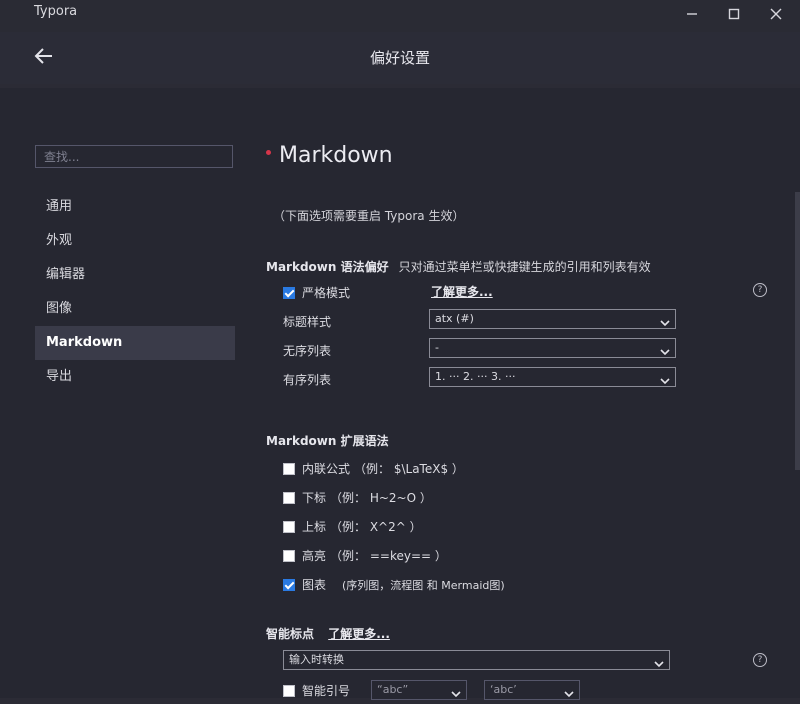 This screenshot has width=800, height=704. I want to click on smart-punct-mode-value: 输入时转换, so click(316, 659).